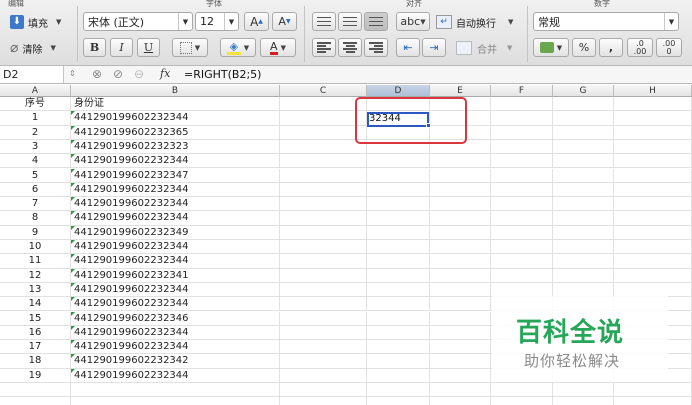  What do you see at coordinates (35, 361) in the screenshot?
I see `row-index-cell: 18` at bounding box center [35, 361].